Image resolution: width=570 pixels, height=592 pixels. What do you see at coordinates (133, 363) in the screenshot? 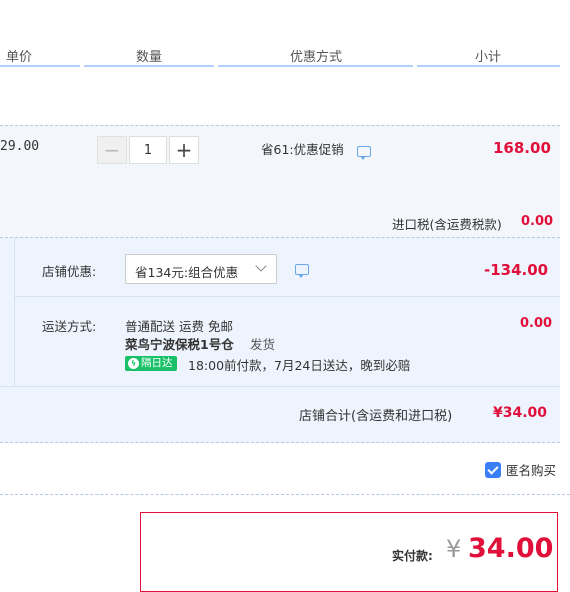
I see `lightning-icon: ϟ` at bounding box center [133, 363].